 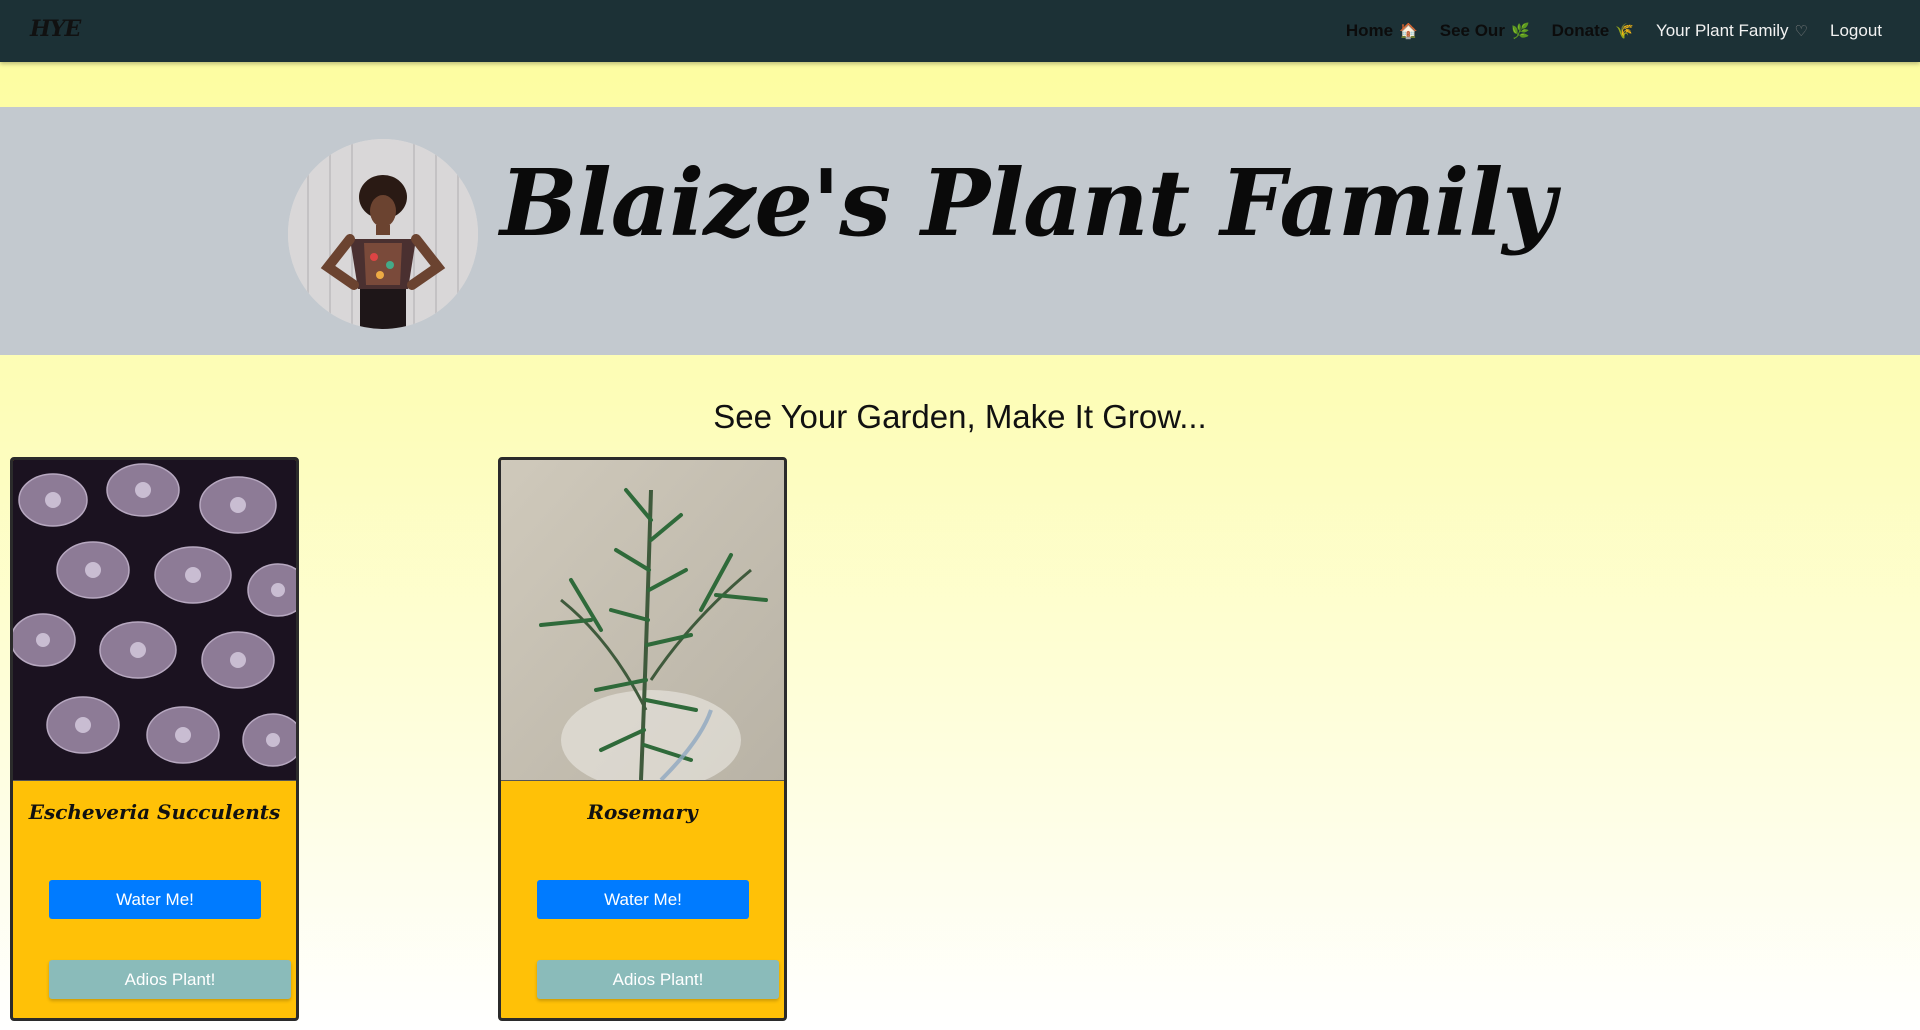 I want to click on nav-see-our-link: See Our 🌿, so click(x=1485, y=31).